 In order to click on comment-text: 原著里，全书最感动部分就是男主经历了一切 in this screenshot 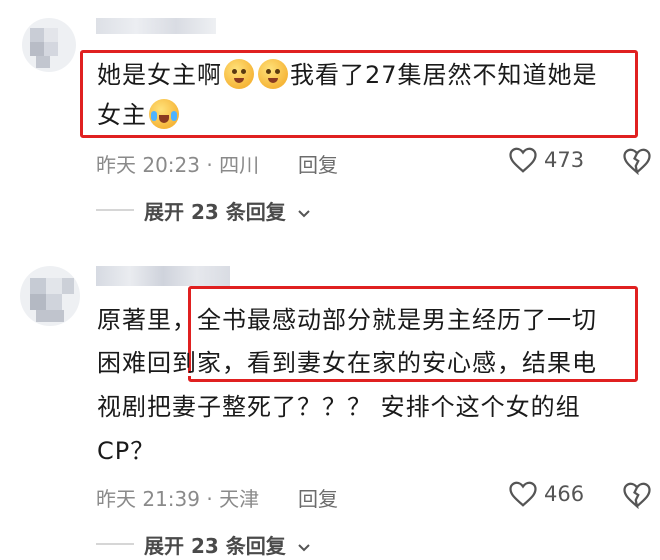, I will do `click(347, 320)`.